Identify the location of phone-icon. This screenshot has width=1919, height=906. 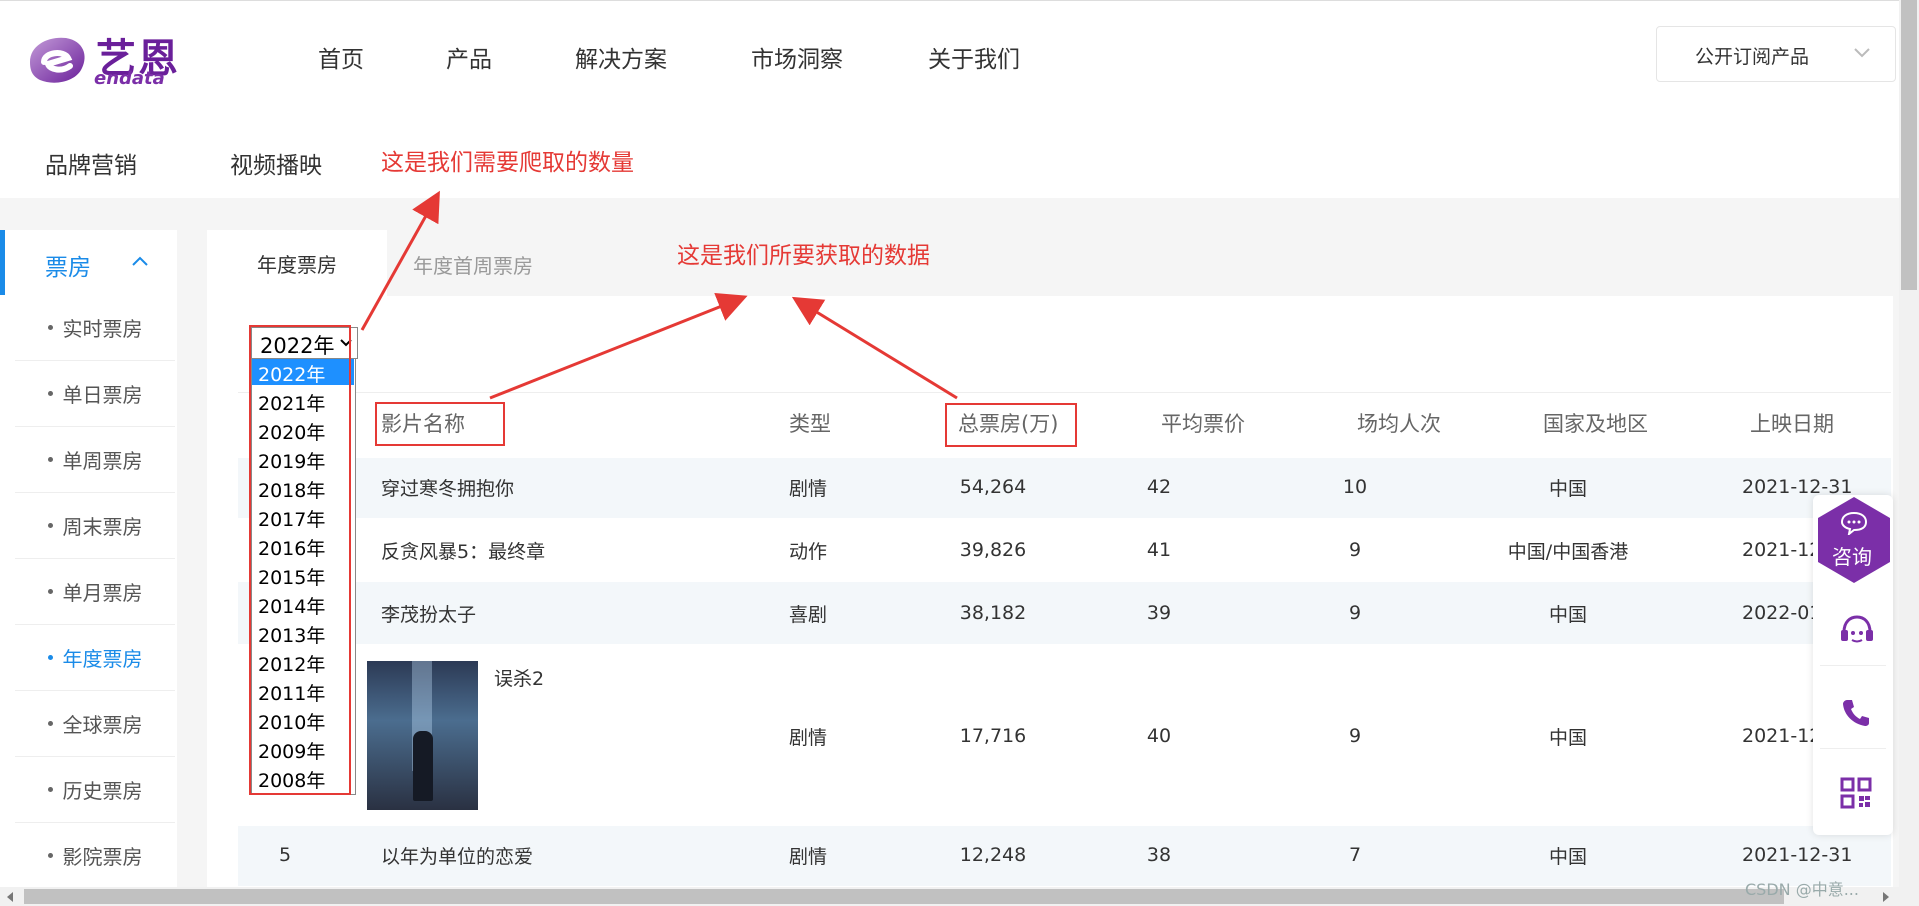
(1856, 712).